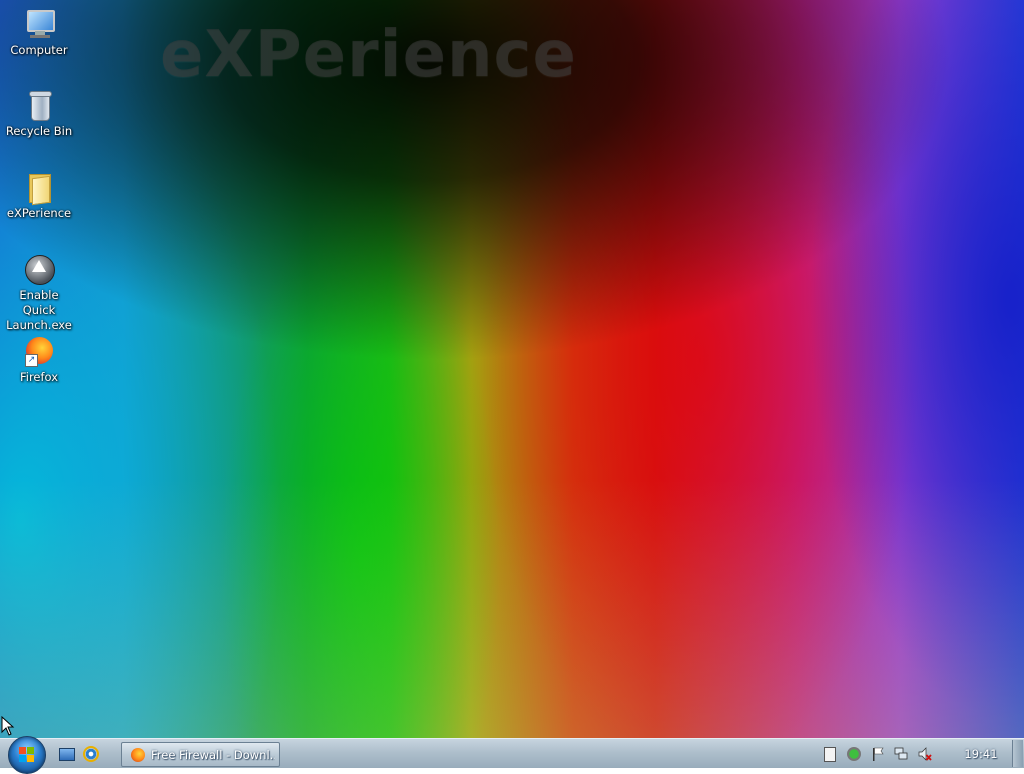 This screenshot has height=774, width=1024. What do you see at coordinates (981, 754) in the screenshot?
I see `taskbar-clock: 19:41` at bounding box center [981, 754].